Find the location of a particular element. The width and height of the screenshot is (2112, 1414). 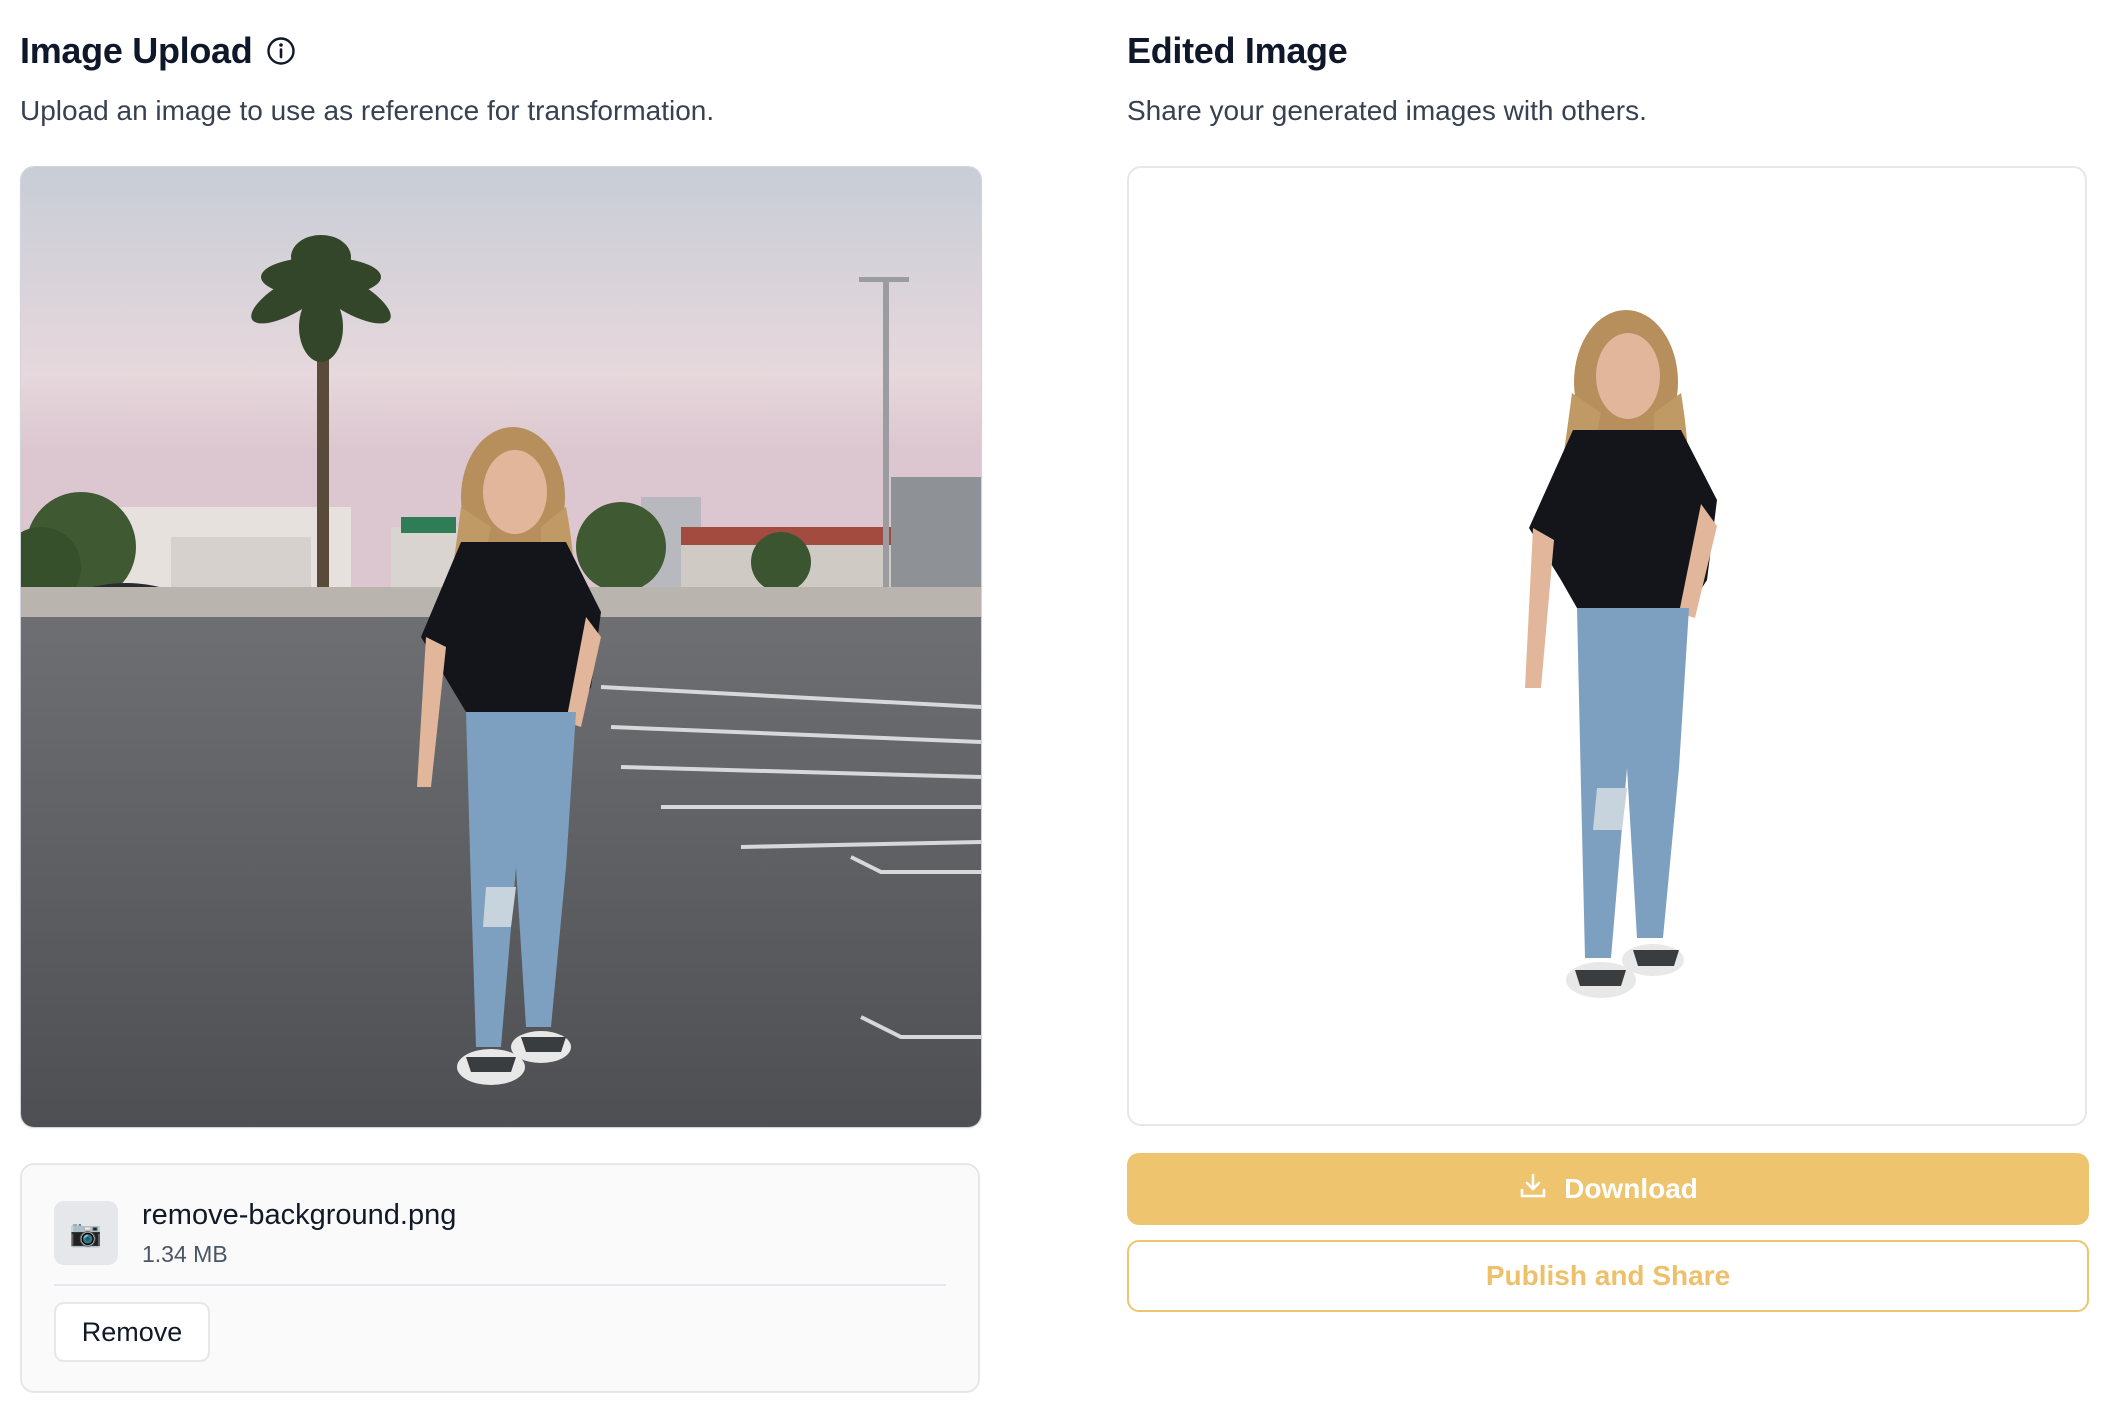

upload-panel-title: Image Upload is located at coordinates (136, 50).